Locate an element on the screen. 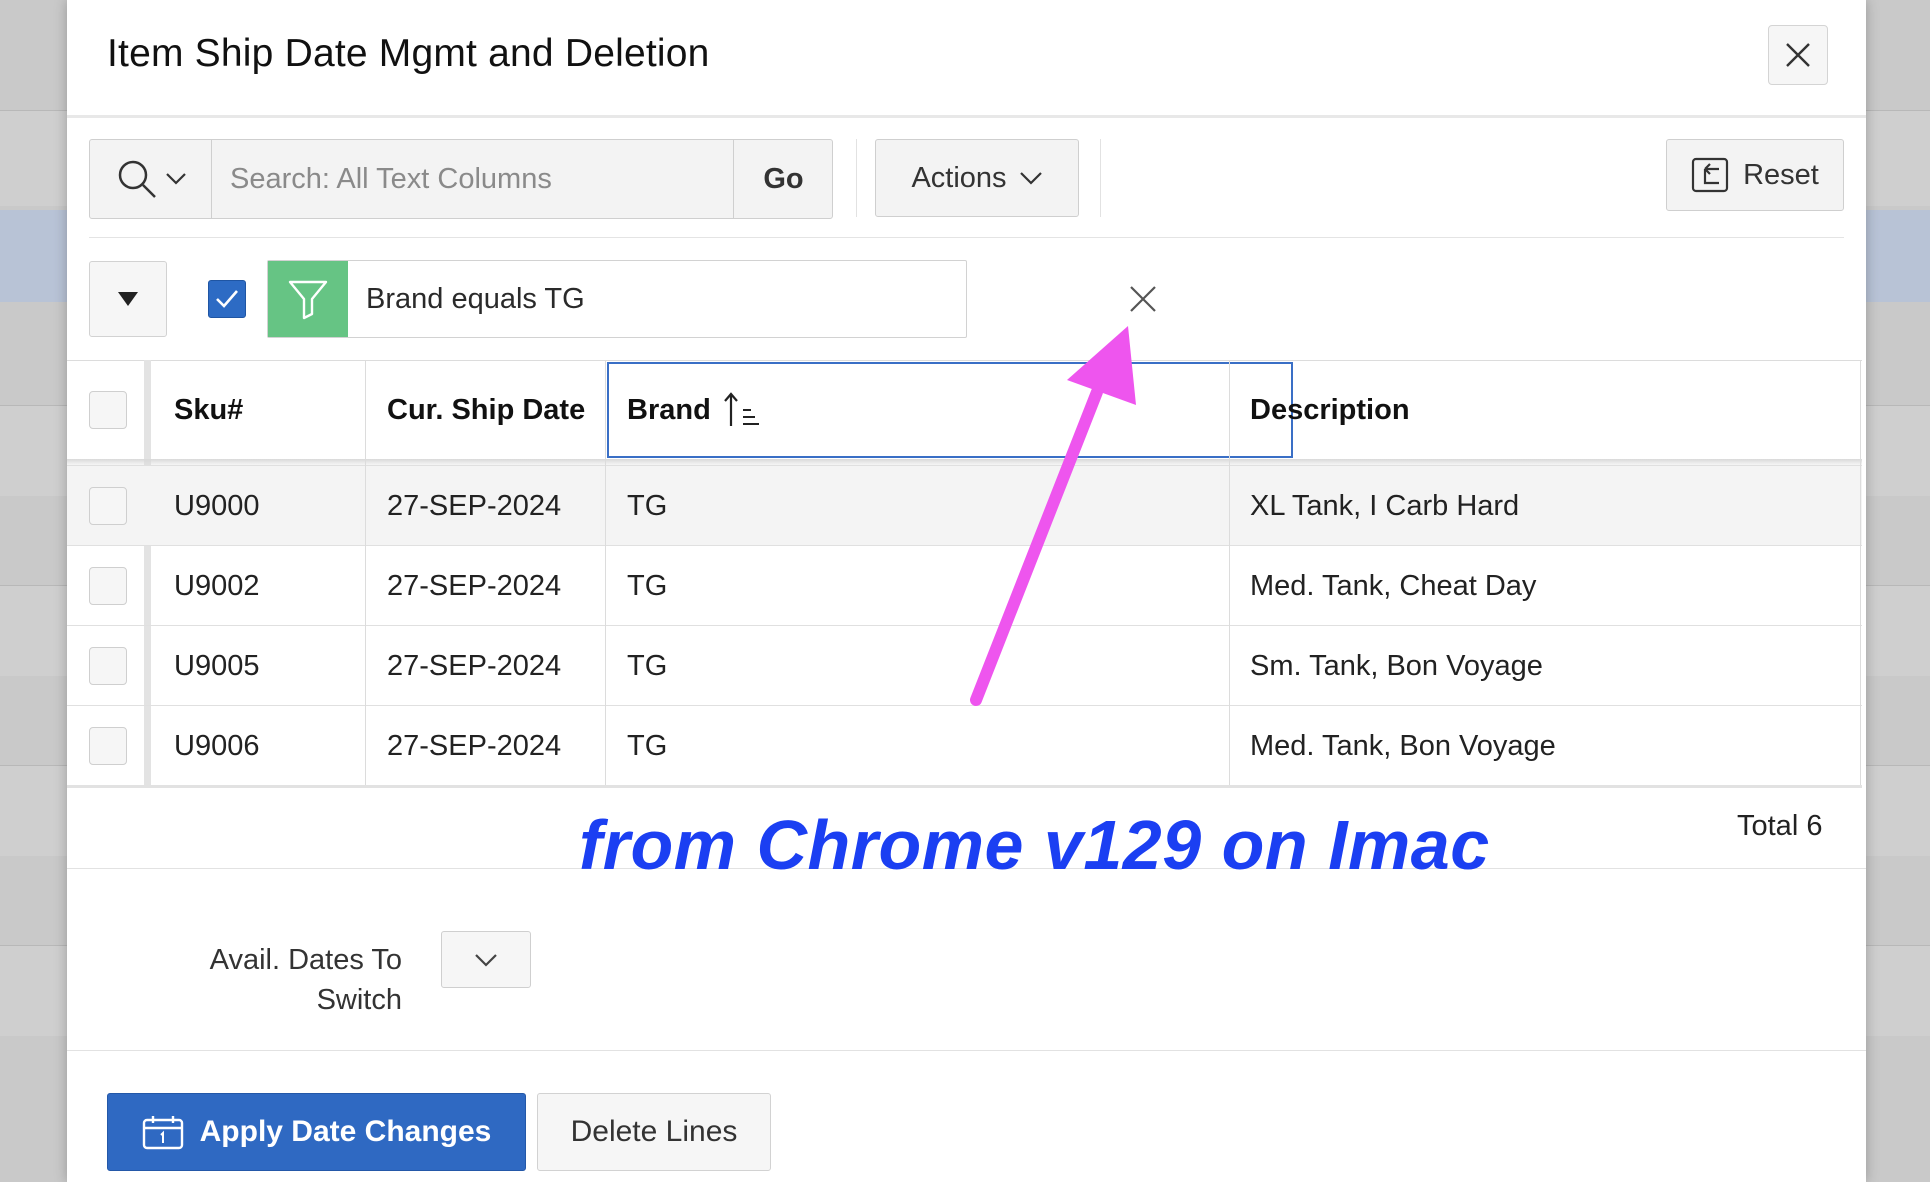 This screenshot has height=1182, width=1930. filter-chip: Brand equals TG is located at coordinates (617, 299).